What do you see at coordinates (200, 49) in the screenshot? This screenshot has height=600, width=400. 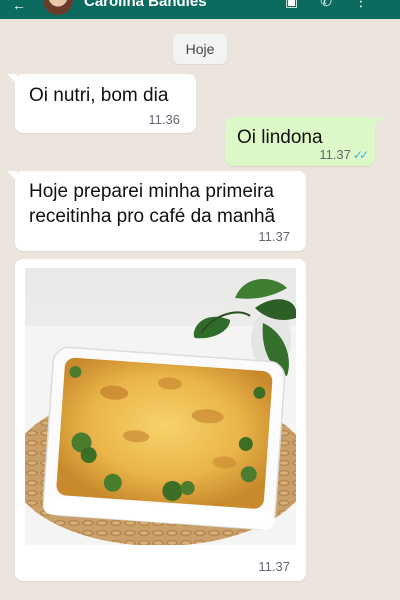 I see `date-chip: Hoje` at bounding box center [200, 49].